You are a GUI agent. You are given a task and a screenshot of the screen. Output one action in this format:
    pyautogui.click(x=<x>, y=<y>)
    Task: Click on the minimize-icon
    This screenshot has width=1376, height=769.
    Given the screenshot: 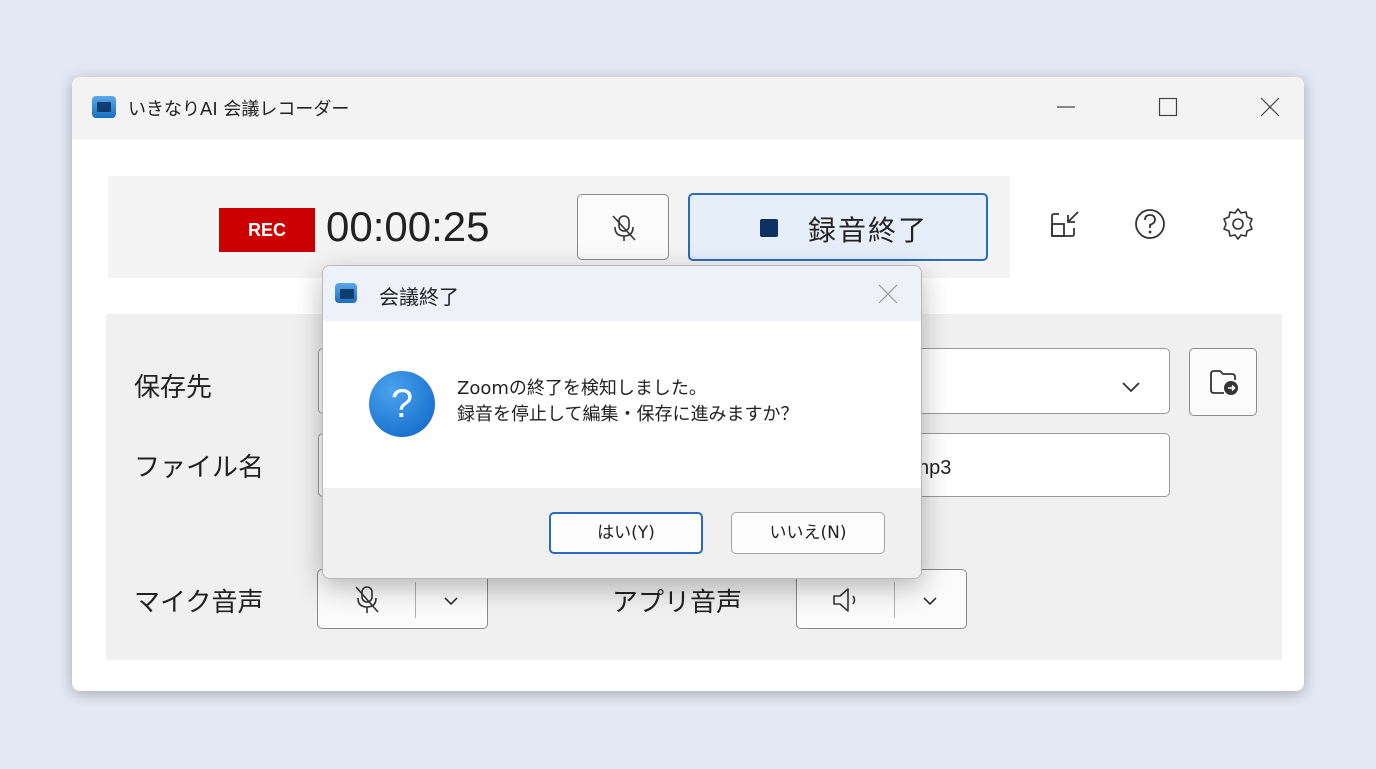 What is the action you would take?
    pyautogui.click(x=1066, y=107)
    